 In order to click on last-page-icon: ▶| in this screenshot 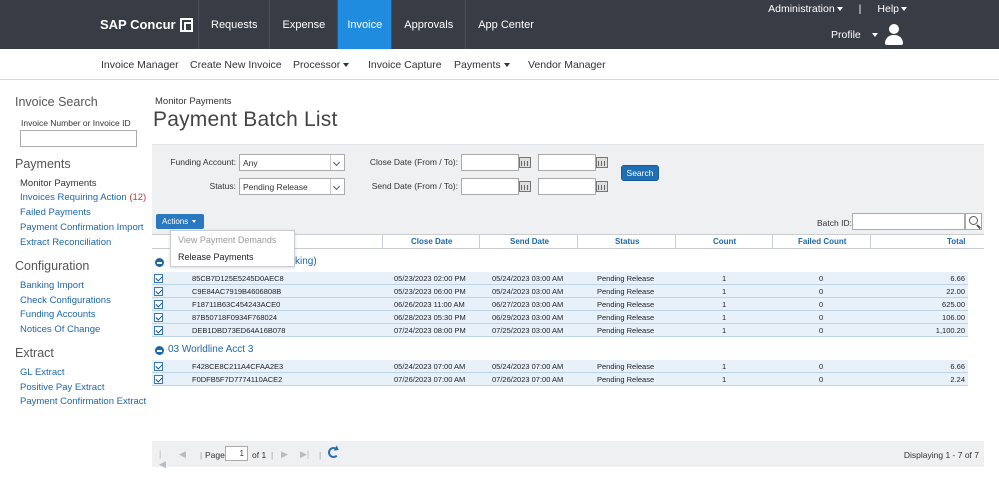, I will do `click(304, 454)`.